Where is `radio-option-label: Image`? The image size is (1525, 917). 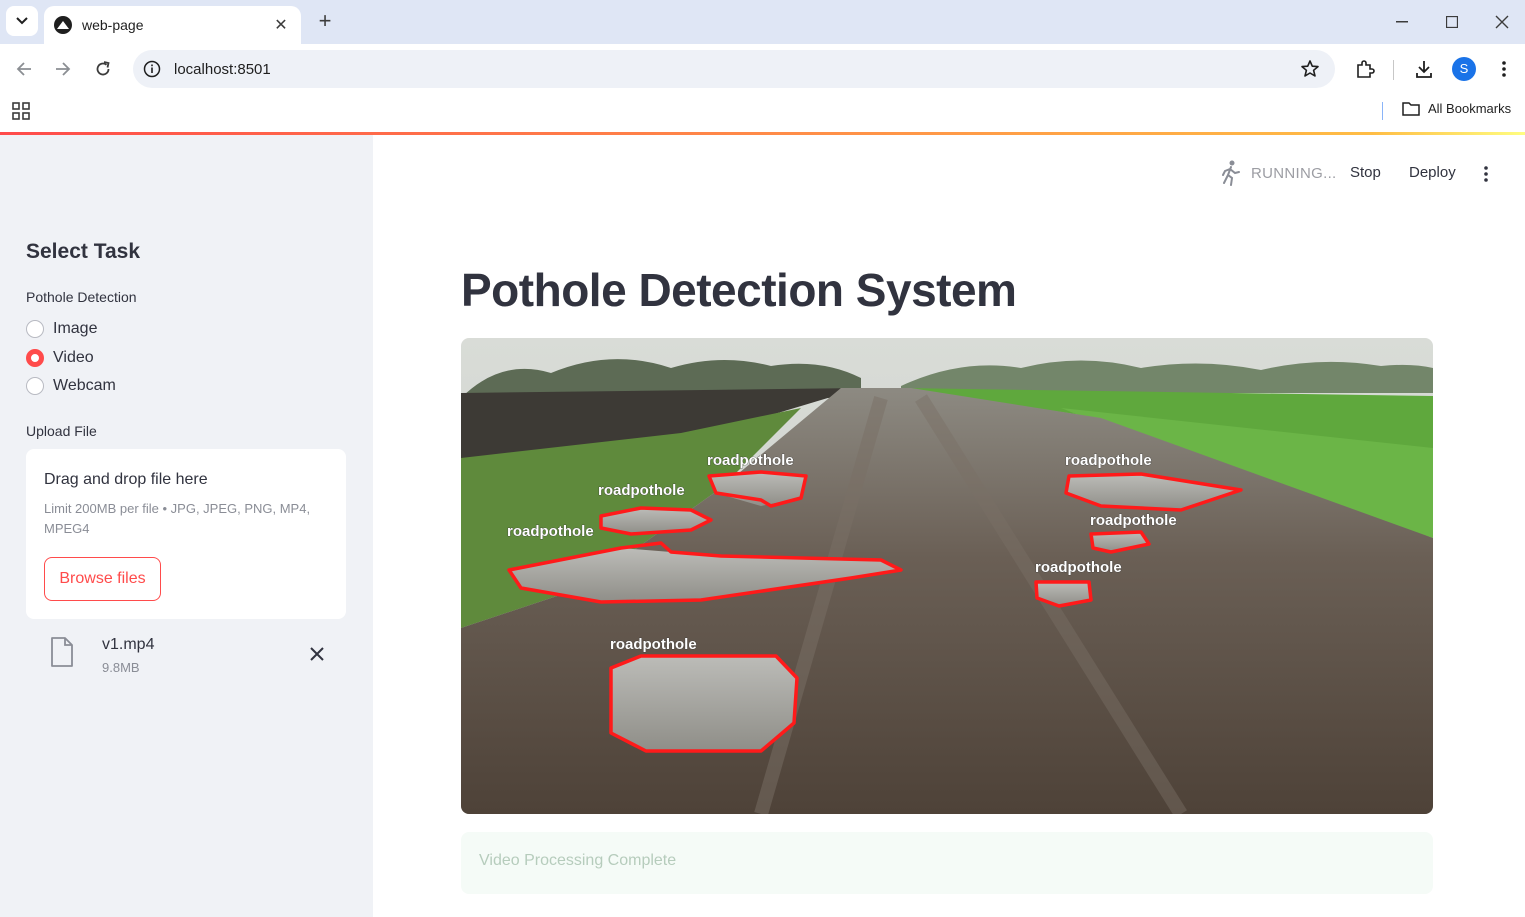
radio-option-label: Image is located at coordinates (75, 328).